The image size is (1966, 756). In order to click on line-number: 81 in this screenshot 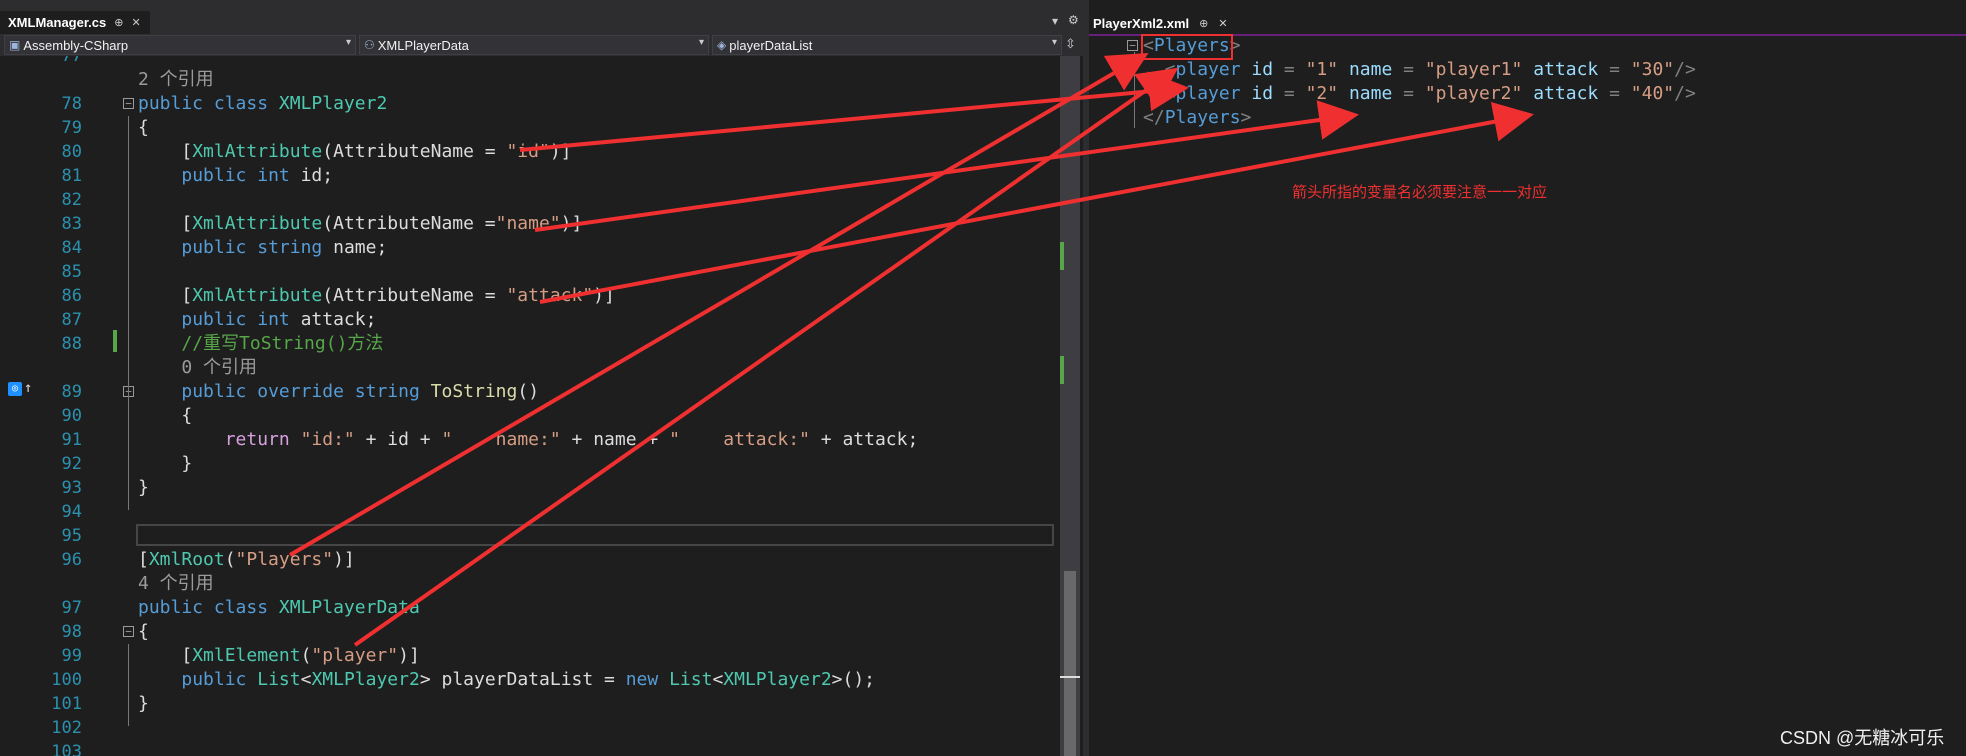, I will do `click(71, 176)`.